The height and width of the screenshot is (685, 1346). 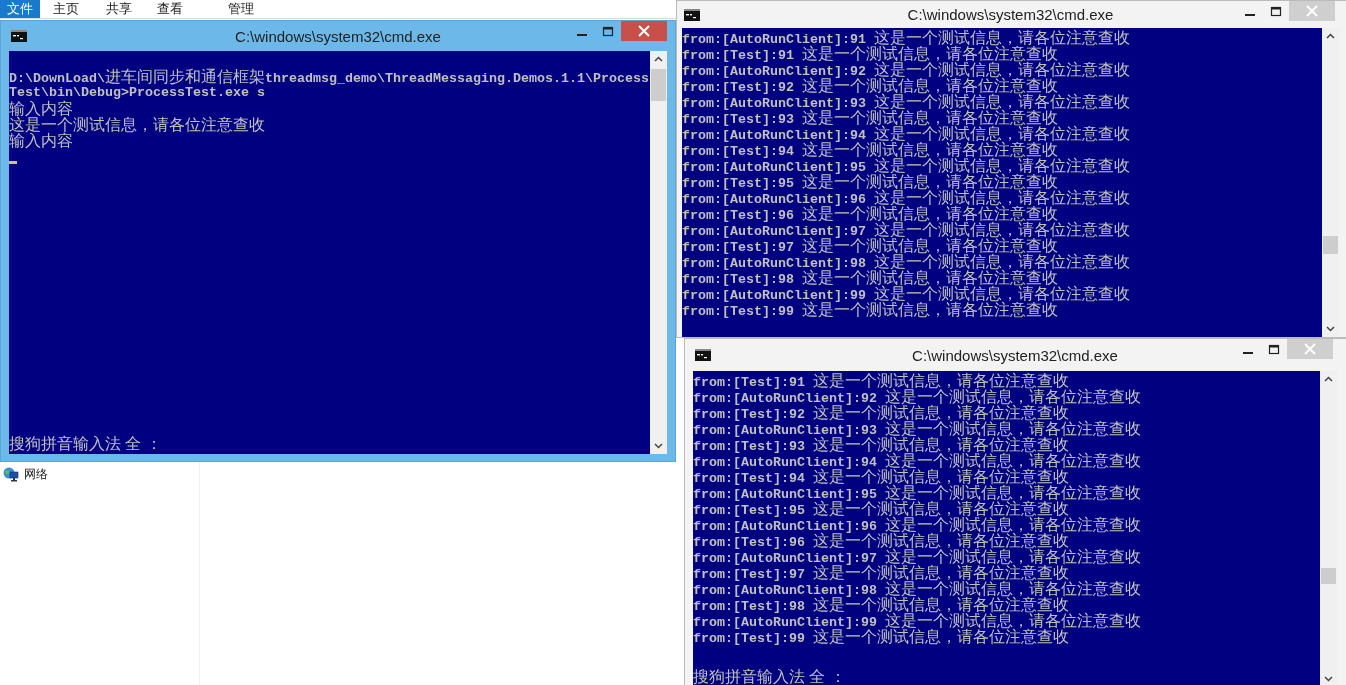 What do you see at coordinates (13, 162) in the screenshot?
I see `text-cursor` at bounding box center [13, 162].